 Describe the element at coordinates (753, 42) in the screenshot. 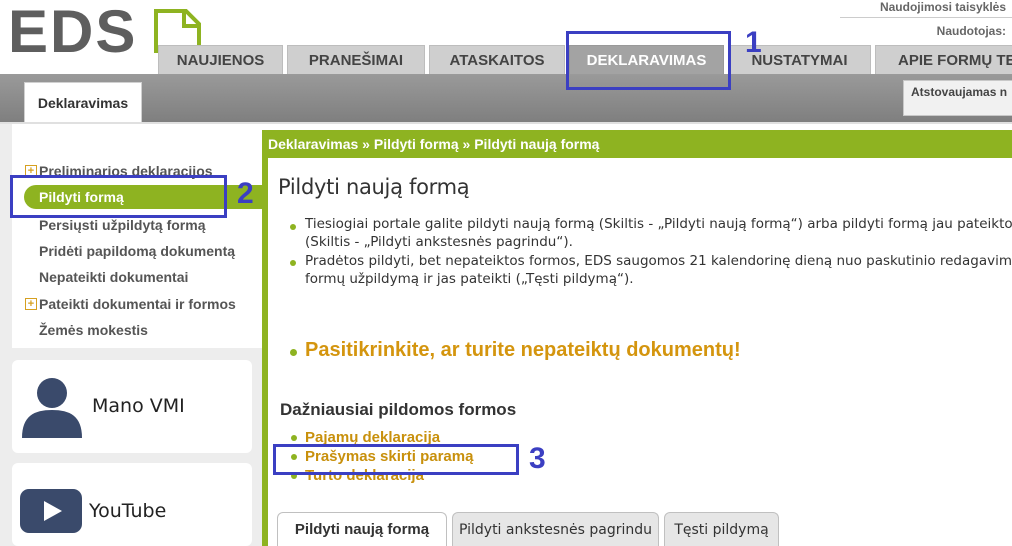

I see `annotation-number-1: 1` at that location.